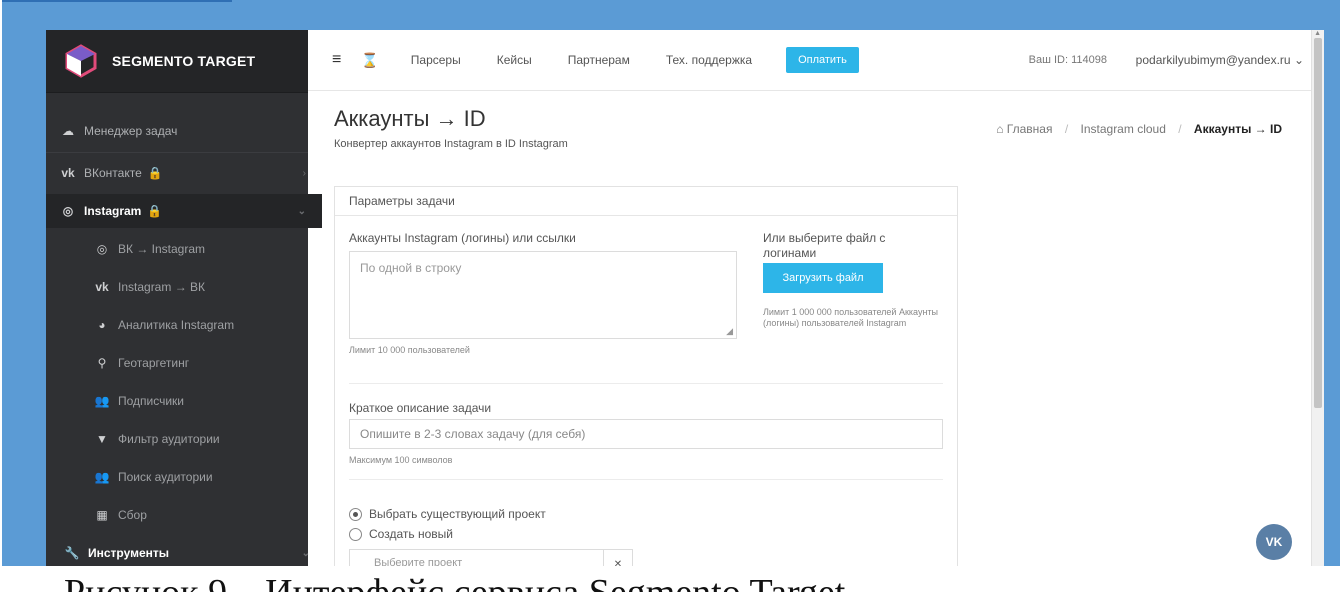 This screenshot has height=592, width=1342. Describe the element at coordinates (822, 60) in the screenshot. I see `pay-button: Оплатить` at that location.